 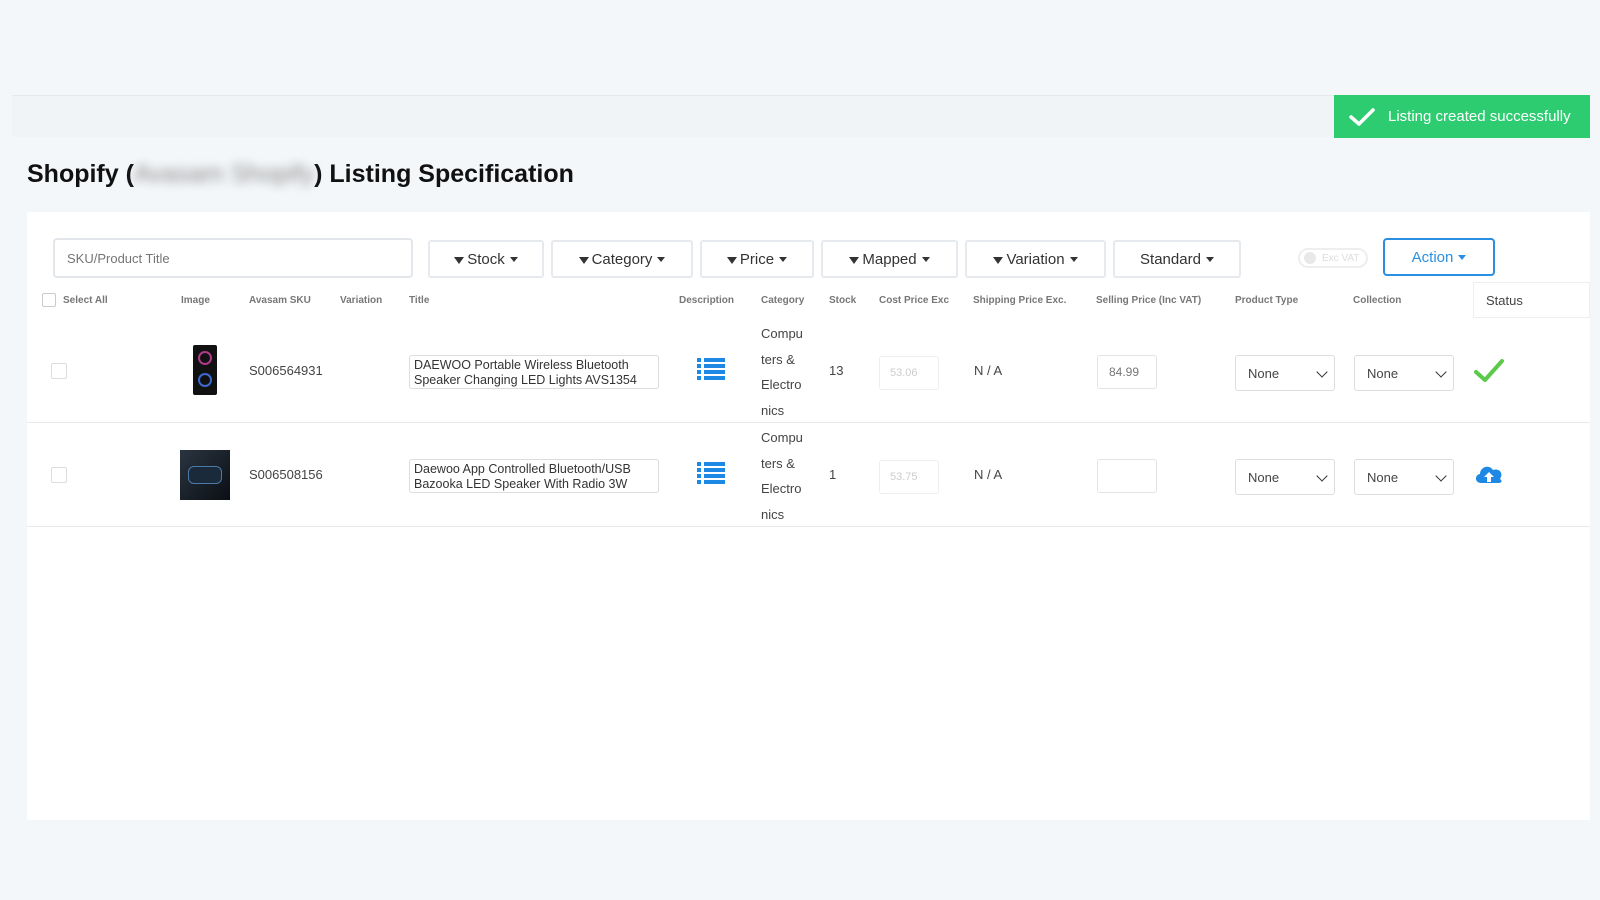 What do you see at coordinates (361, 300) in the screenshot?
I see `col-variation: Variation` at bounding box center [361, 300].